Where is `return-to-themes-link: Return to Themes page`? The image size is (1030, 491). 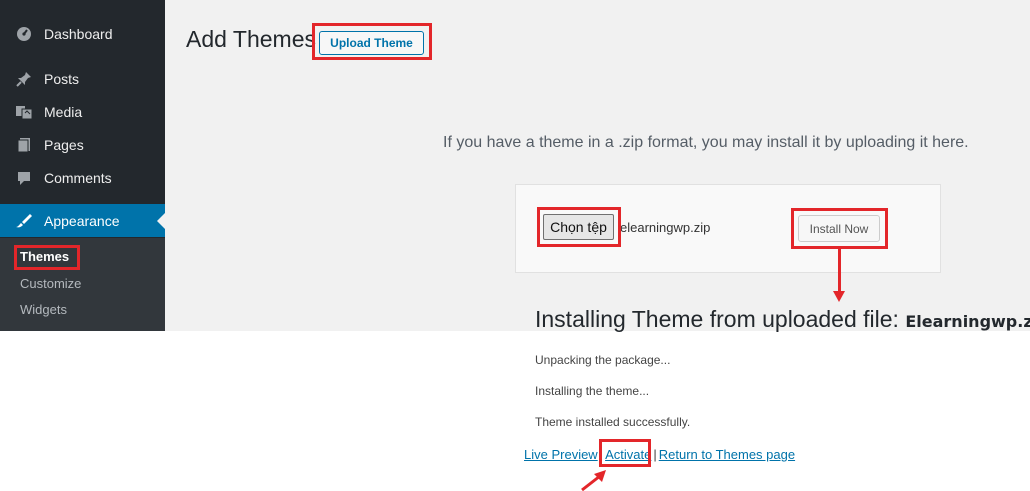 return-to-themes-link: Return to Themes page is located at coordinates (727, 454).